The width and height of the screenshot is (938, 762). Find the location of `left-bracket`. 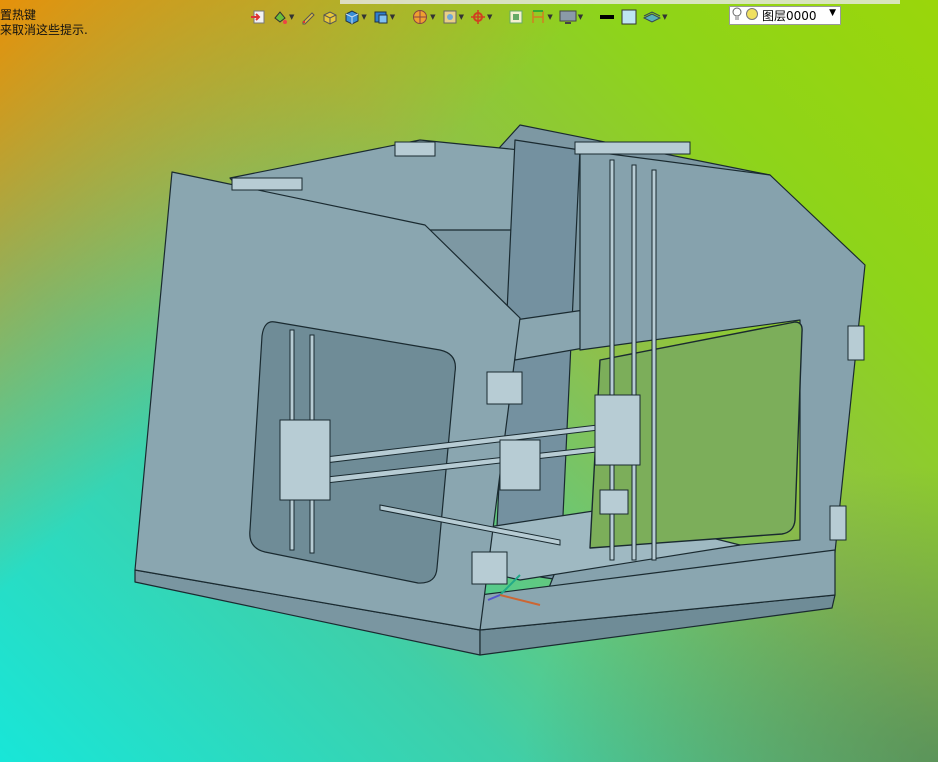

left-bracket is located at coordinates (305, 460).